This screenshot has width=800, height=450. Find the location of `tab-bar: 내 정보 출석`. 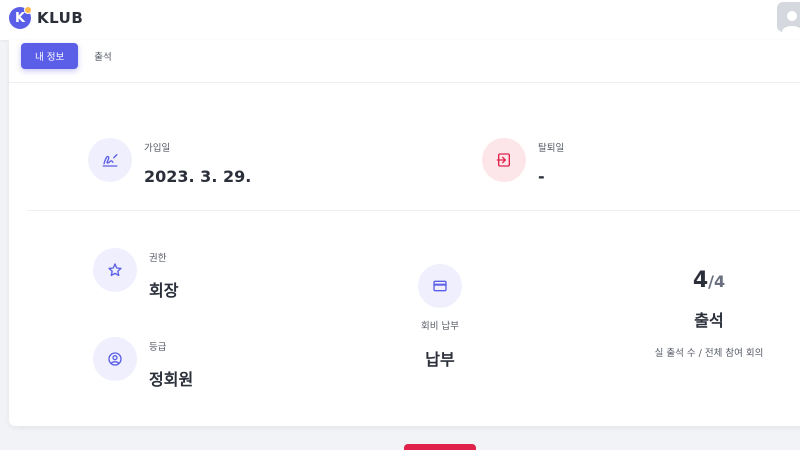

tab-bar: 내 정보 출석 is located at coordinates (73, 56).